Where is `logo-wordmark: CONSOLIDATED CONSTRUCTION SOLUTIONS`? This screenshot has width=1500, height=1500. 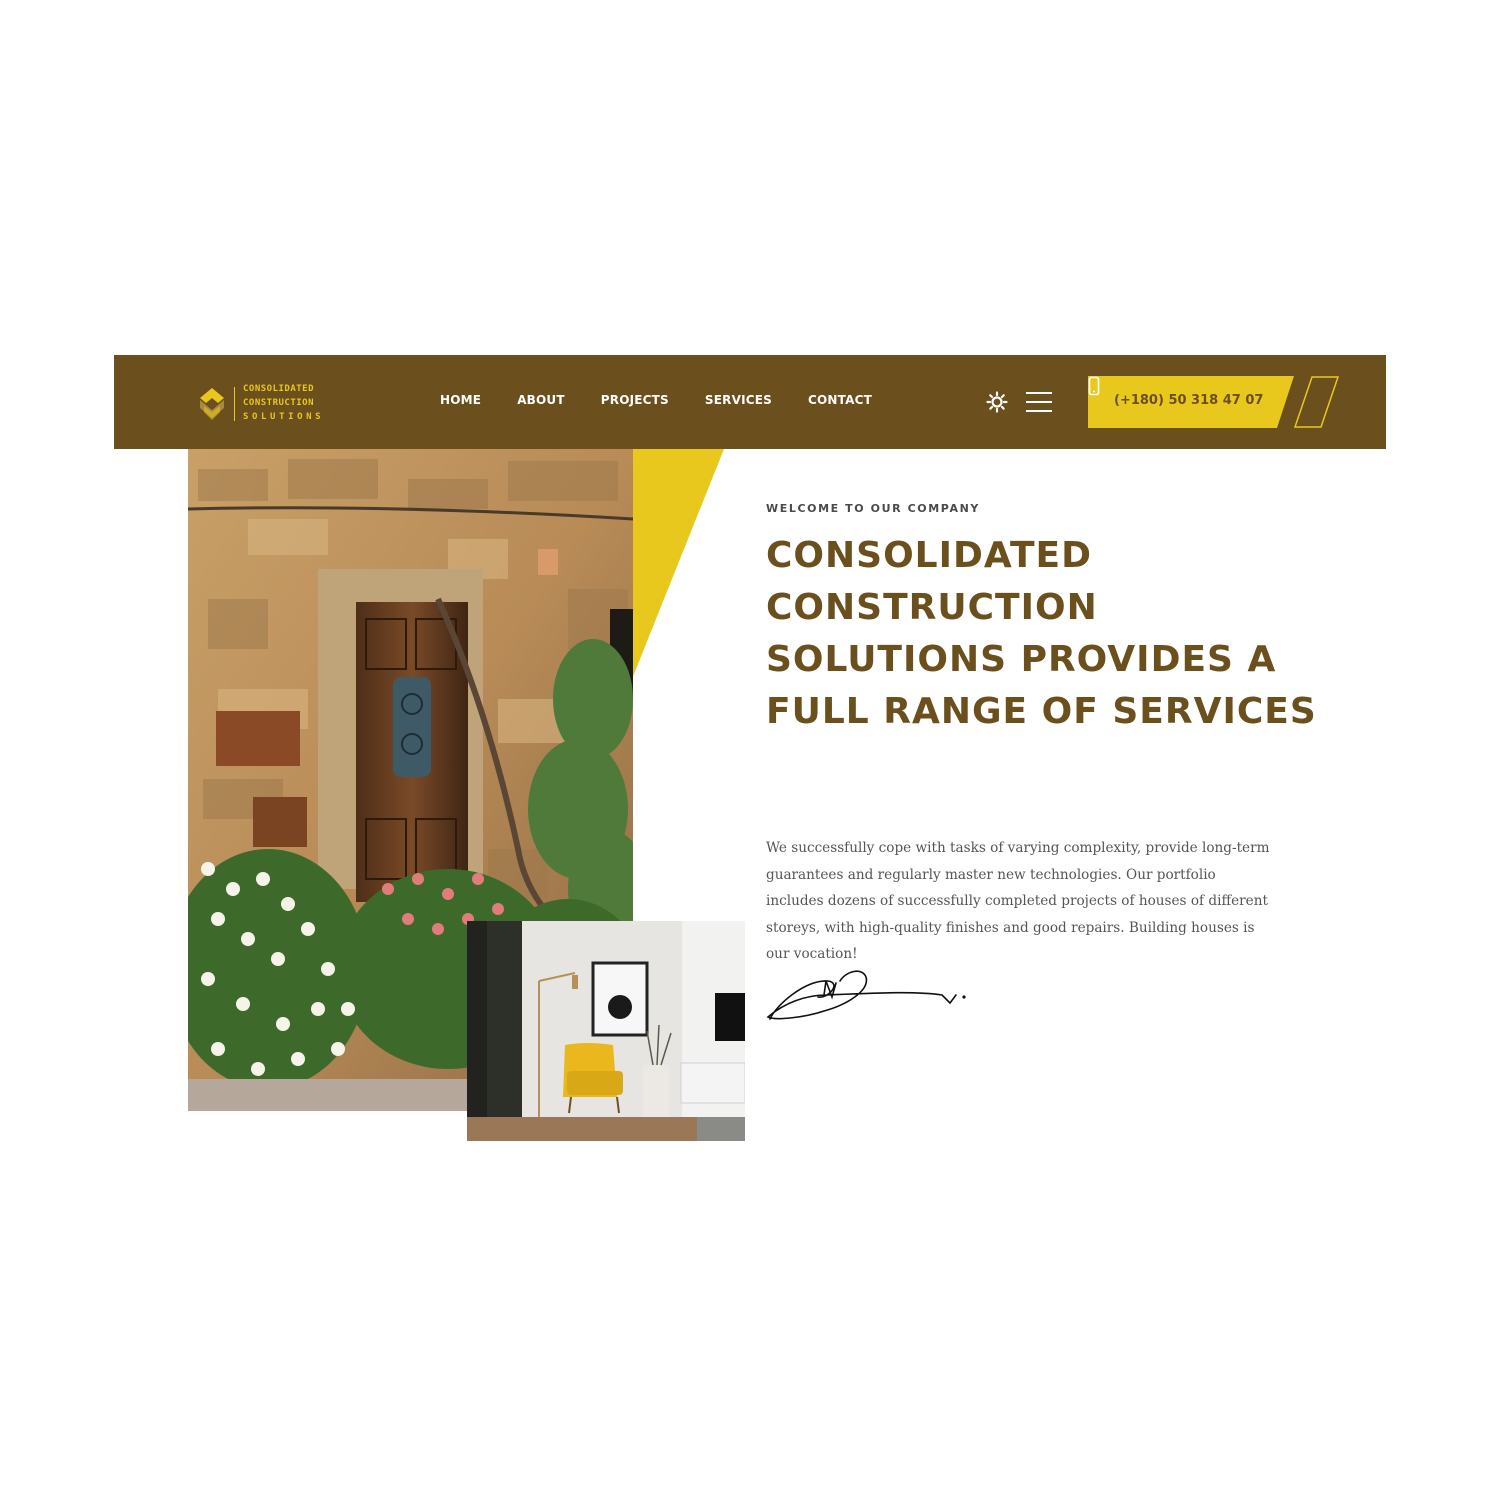
logo-wordmark: CONSOLIDATED CONSTRUCTION SOLUTIONS is located at coordinates (283, 403).